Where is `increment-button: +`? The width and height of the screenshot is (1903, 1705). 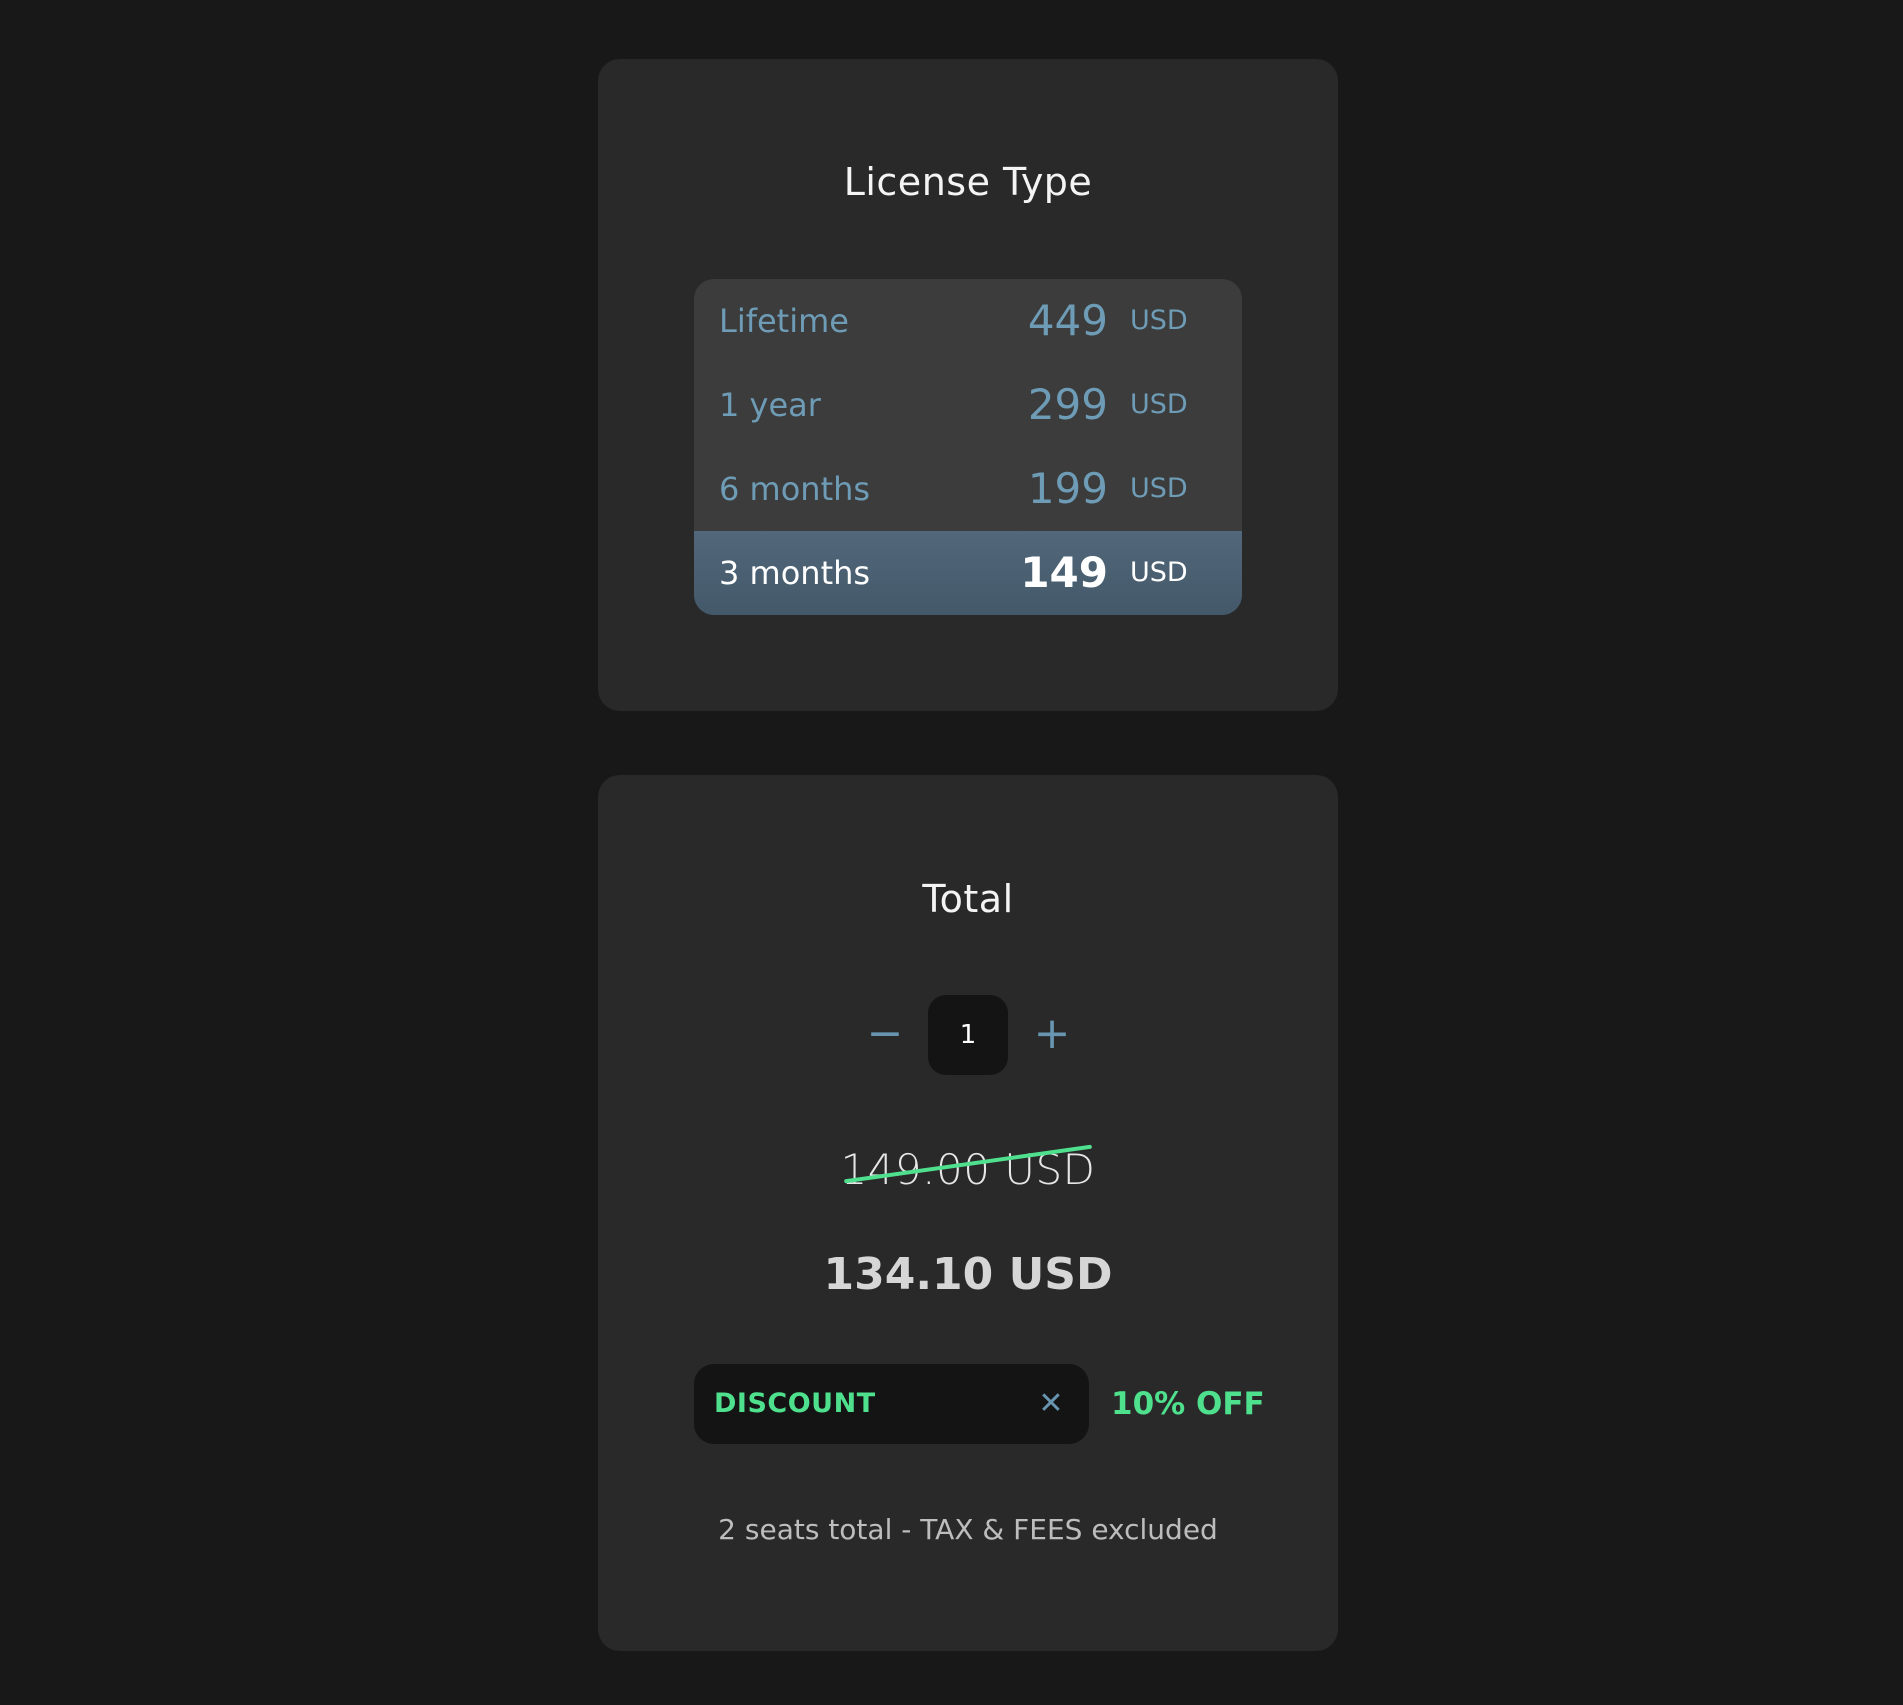
increment-button: + is located at coordinates (1052, 1035).